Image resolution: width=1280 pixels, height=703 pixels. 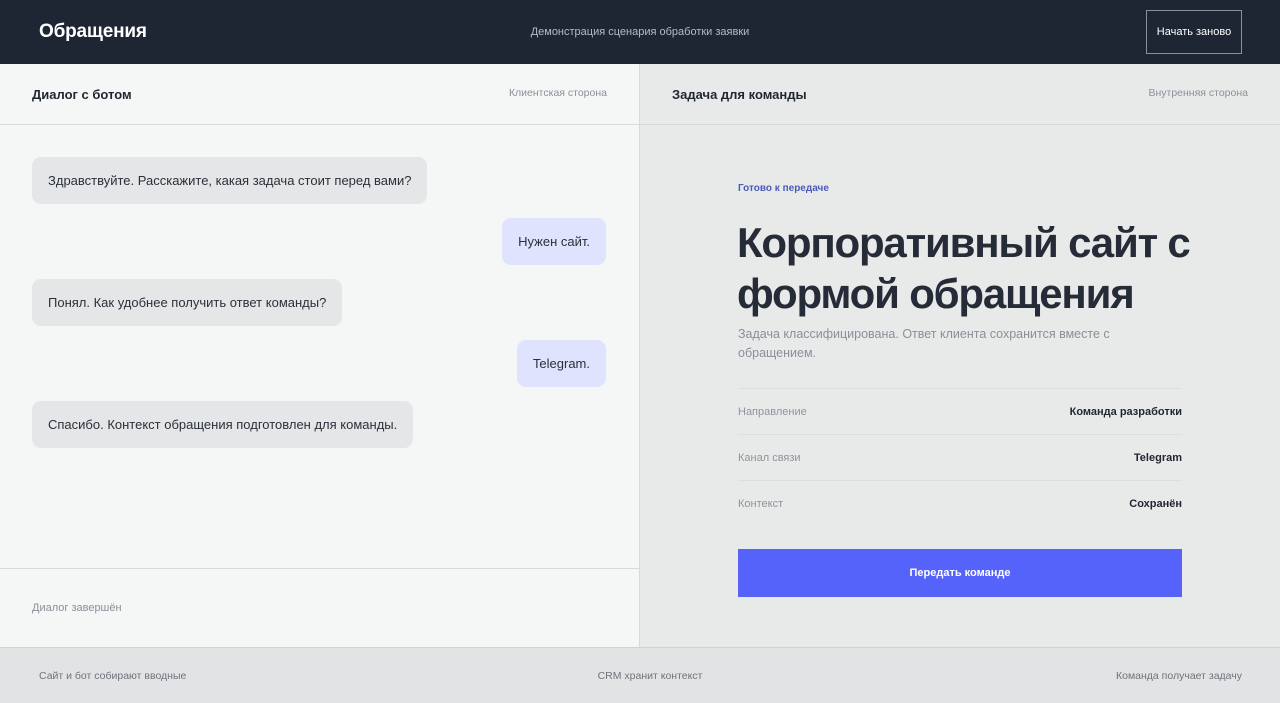 I want to click on send-to-team-button: Передать команде, so click(x=960, y=573).